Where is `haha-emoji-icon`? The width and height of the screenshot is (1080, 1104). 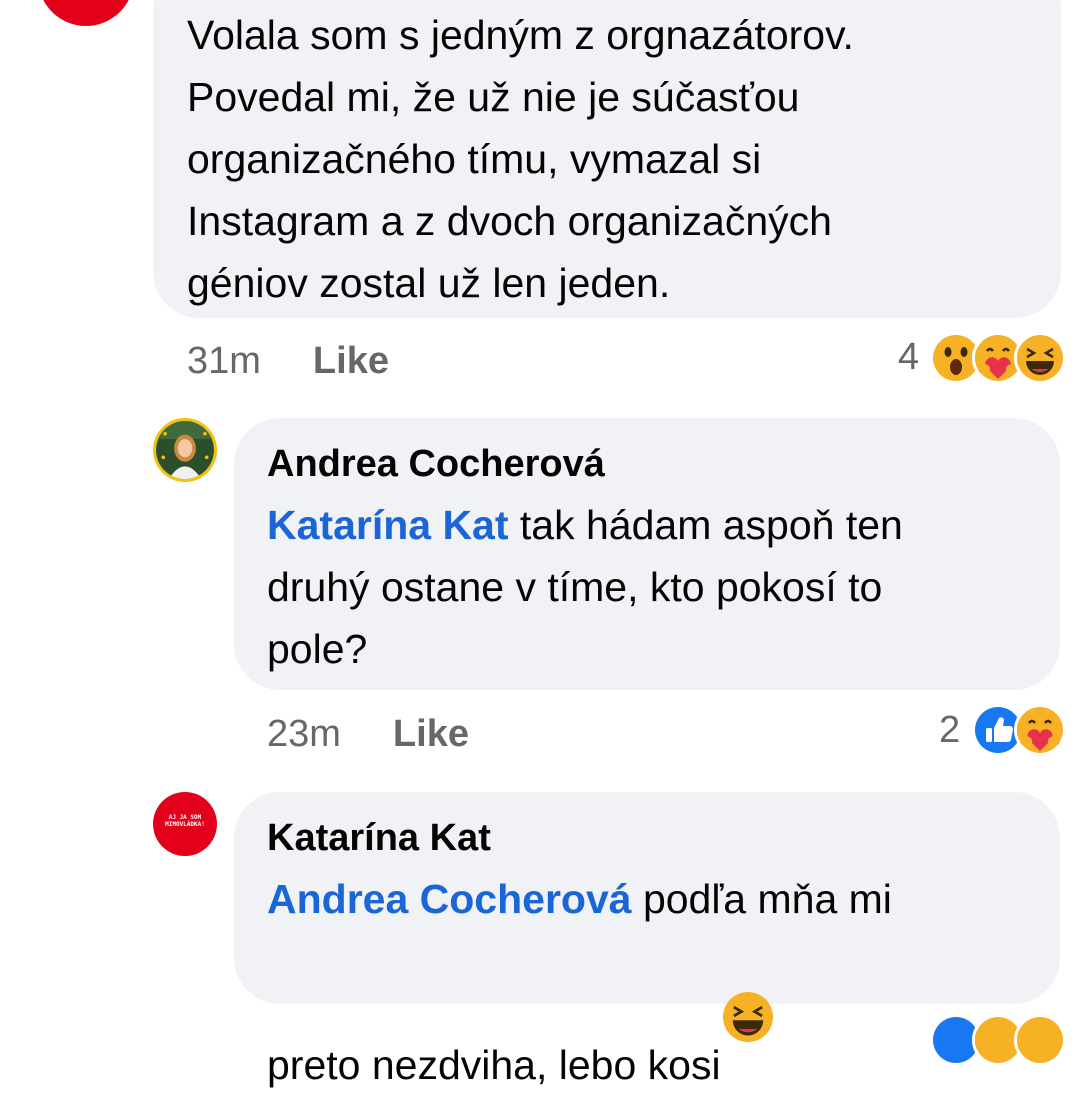
haha-emoji-icon is located at coordinates (747, 986).